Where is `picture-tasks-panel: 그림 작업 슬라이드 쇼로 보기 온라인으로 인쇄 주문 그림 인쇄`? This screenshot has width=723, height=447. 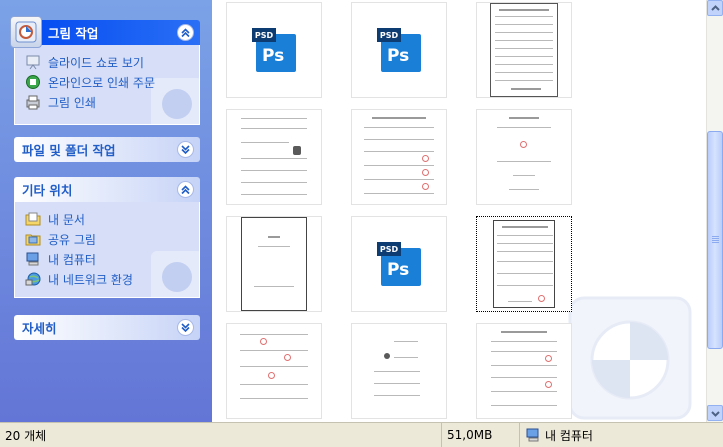 picture-tasks-panel: 그림 작업 슬라이드 쇼로 보기 온라인으로 인쇄 주문 그림 인쇄 is located at coordinates (105, 70).